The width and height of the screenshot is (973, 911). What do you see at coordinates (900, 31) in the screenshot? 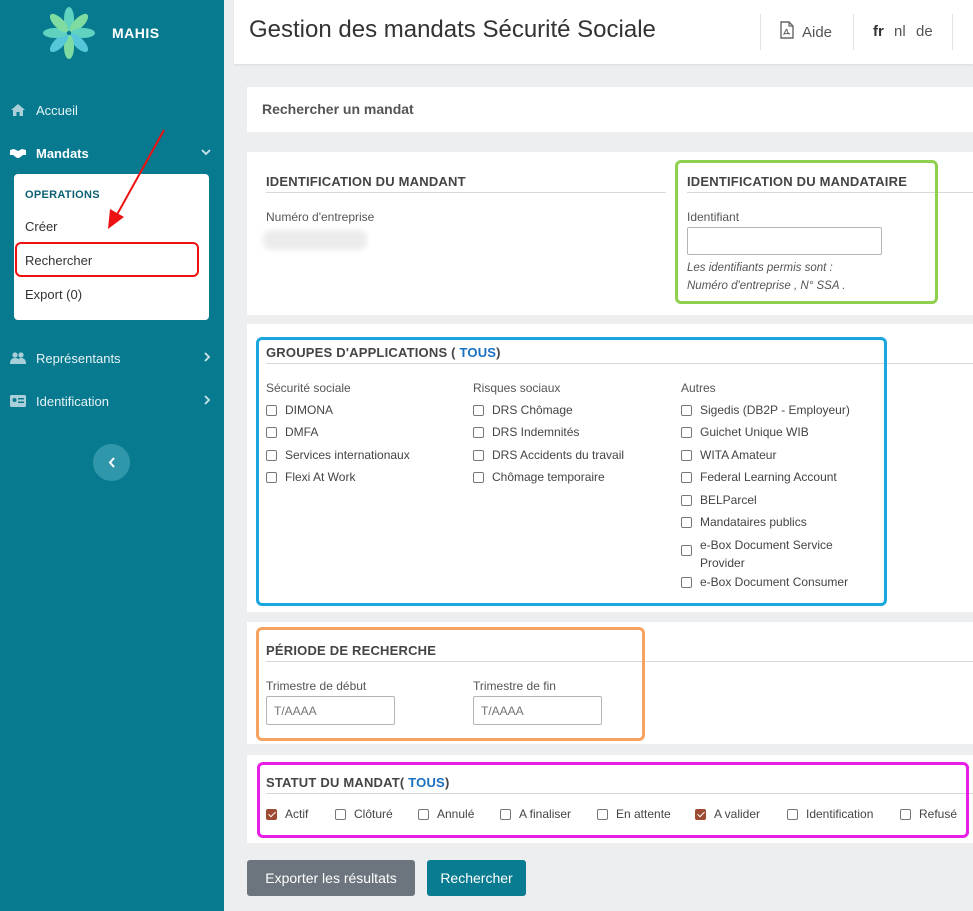
I see `lang-nl: nl` at bounding box center [900, 31].